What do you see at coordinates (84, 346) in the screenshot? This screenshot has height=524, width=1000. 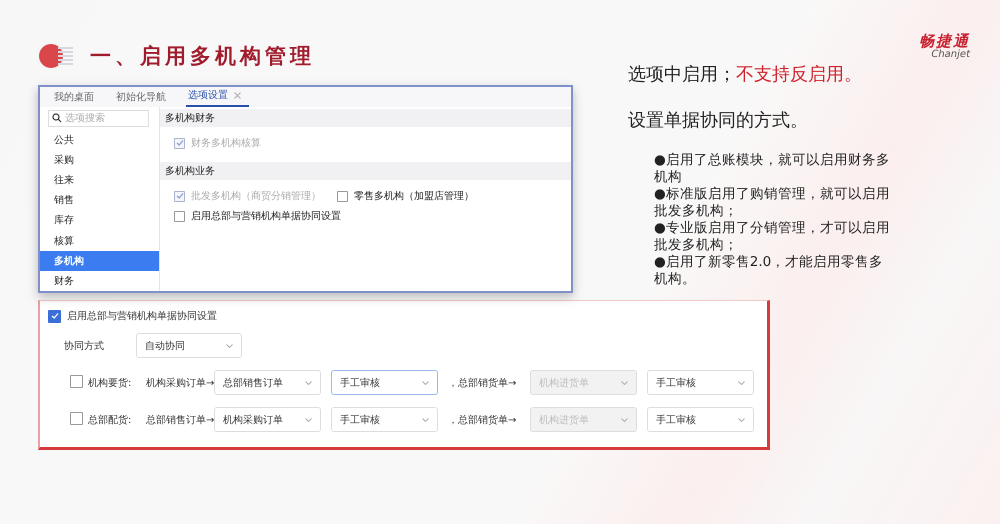 I see `field-label: 协同方式` at bounding box center [84, 346].